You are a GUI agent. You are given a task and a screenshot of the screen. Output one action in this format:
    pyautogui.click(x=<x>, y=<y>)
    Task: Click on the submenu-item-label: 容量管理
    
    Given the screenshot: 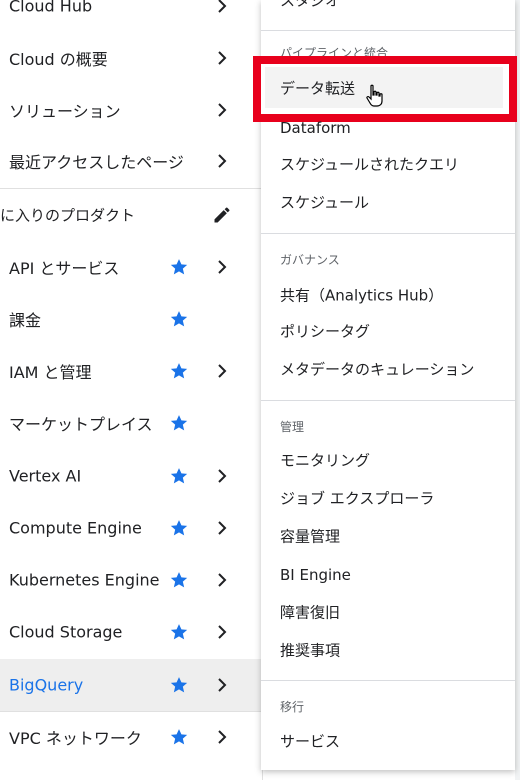 What is the action you would take?
    pyautogui.click(x=310, y=536)
    